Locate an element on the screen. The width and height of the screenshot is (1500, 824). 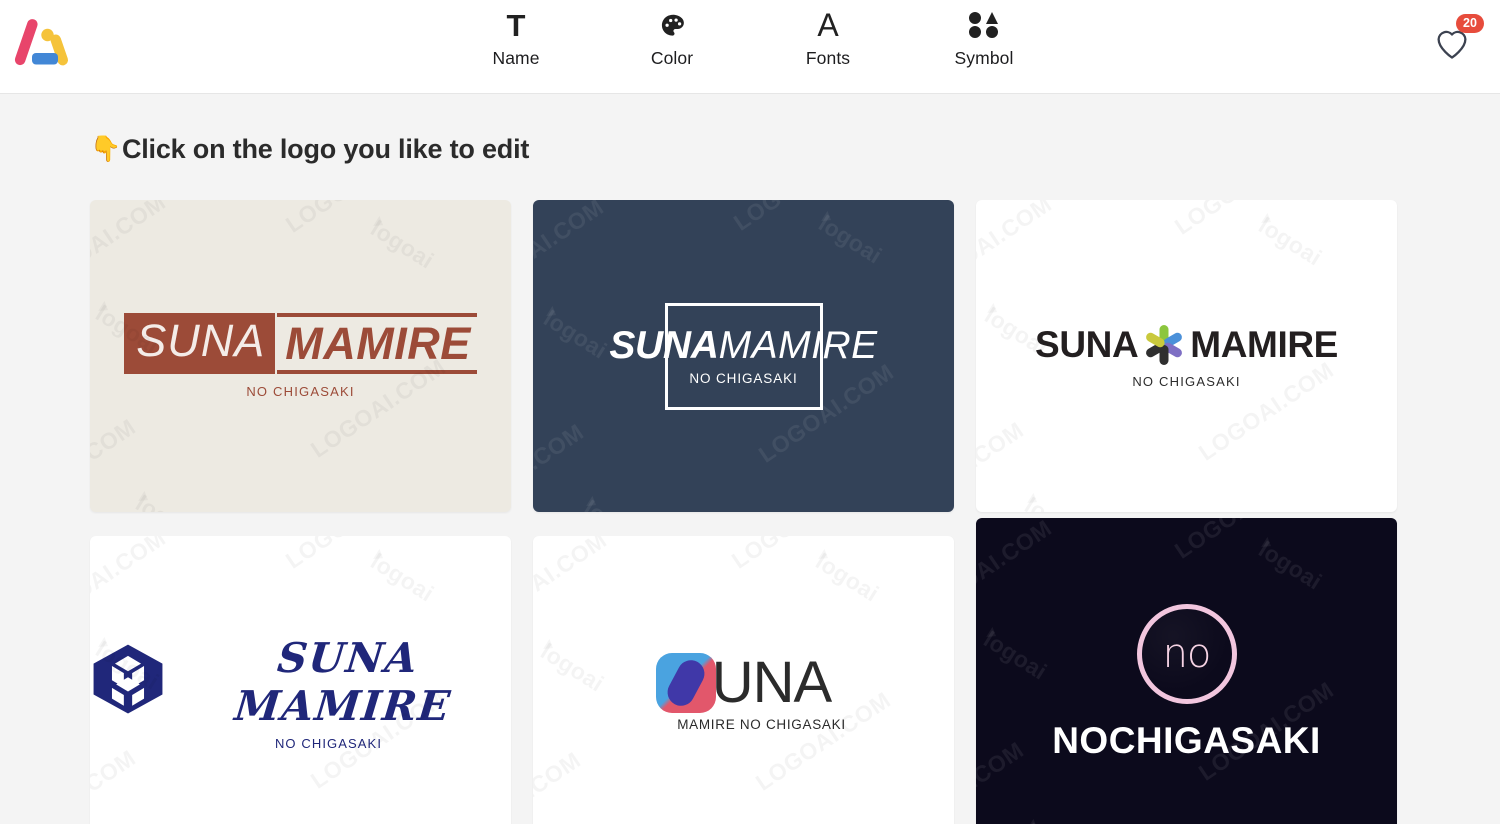
page-title-text: Click on the logo you like to edit is located at coordinates (325, 149).